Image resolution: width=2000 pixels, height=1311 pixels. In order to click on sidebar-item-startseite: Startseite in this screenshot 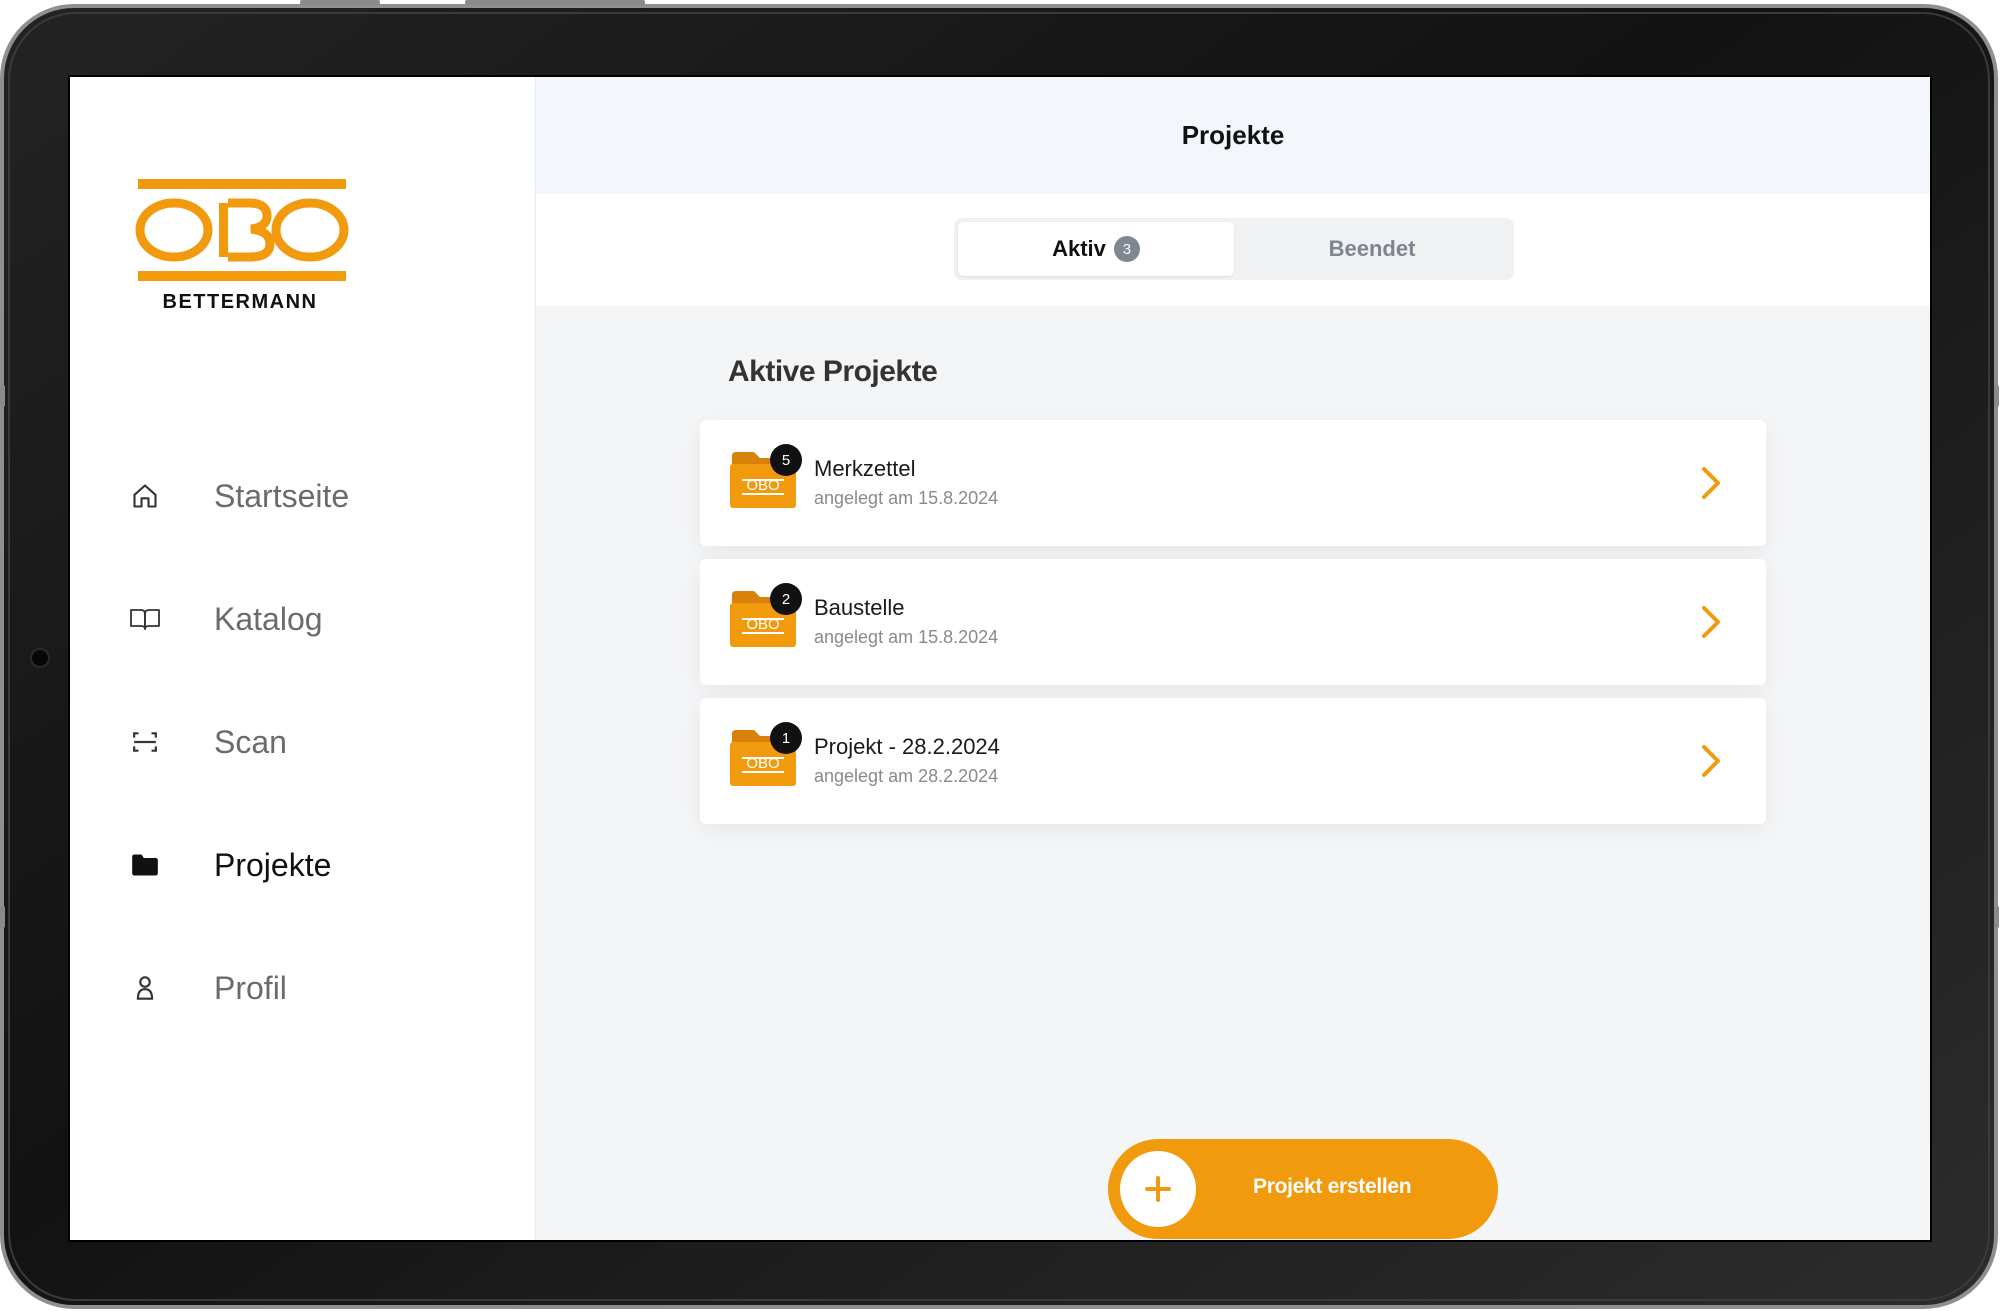, I will do `click(310, 496)`.